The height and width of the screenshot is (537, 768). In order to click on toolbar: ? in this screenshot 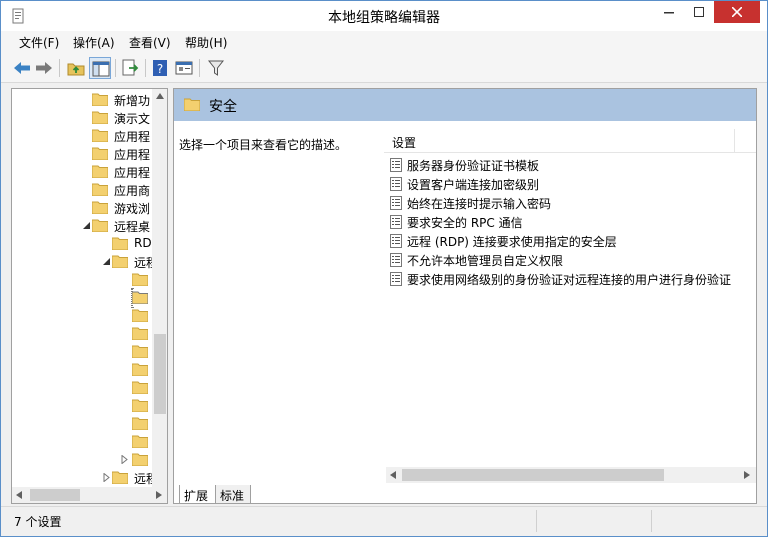, I will do `click(384, 68)`.